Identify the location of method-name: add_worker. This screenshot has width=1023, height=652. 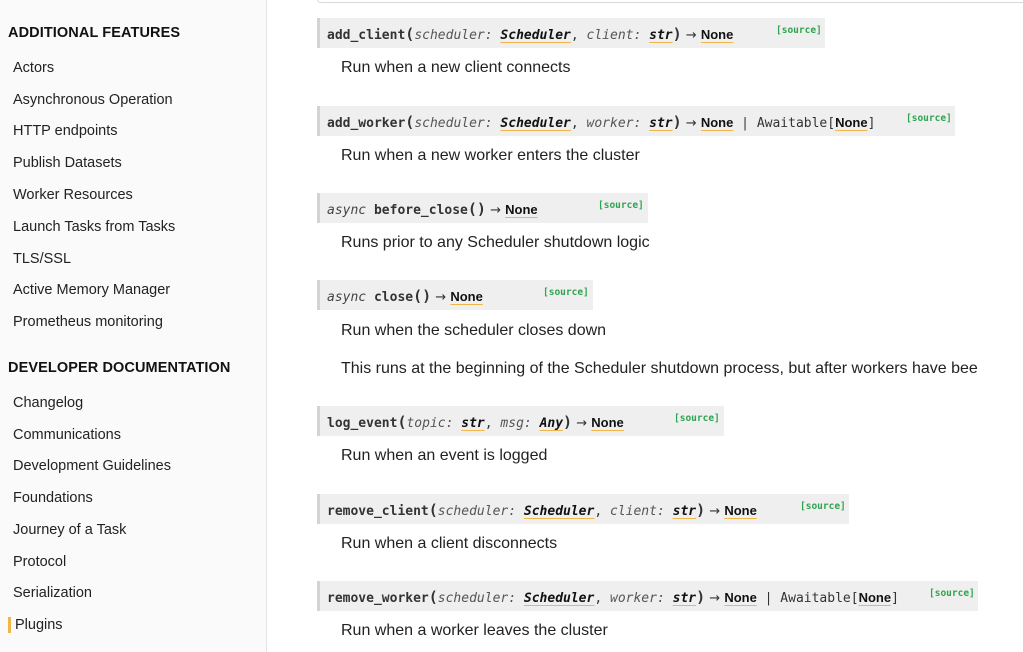
(366, 123).